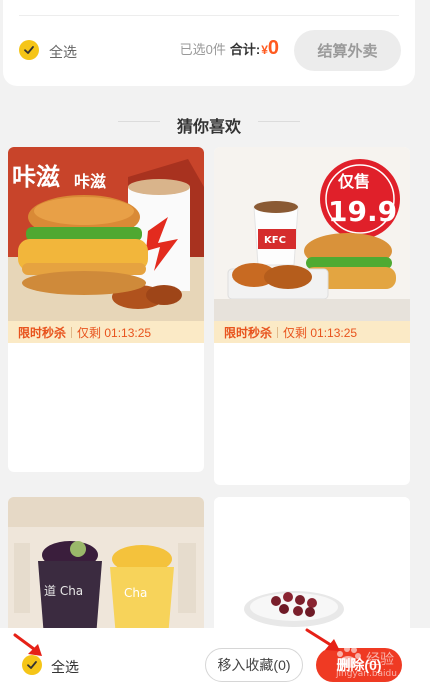 The width and height of the screenshot is (430, 691). Describe the element at coordinates (275, 240) in the screenshot. I see `product-image-text: KFC` at that location.